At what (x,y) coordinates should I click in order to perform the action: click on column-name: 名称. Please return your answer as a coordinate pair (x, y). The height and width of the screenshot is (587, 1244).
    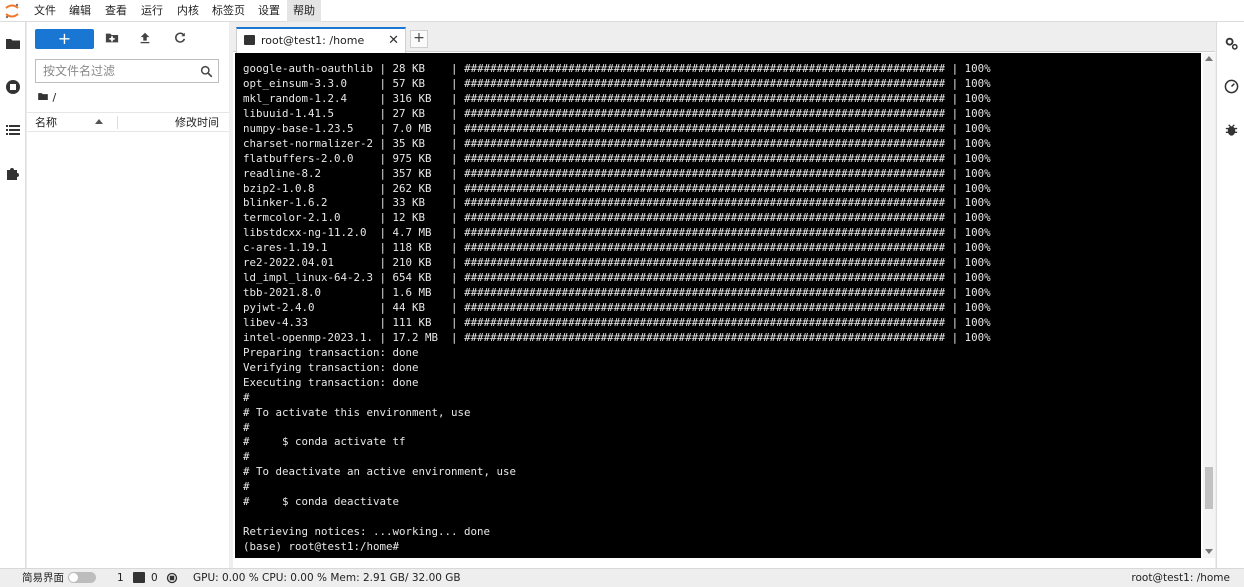
    Looking at the image, I should click on (46, 122).